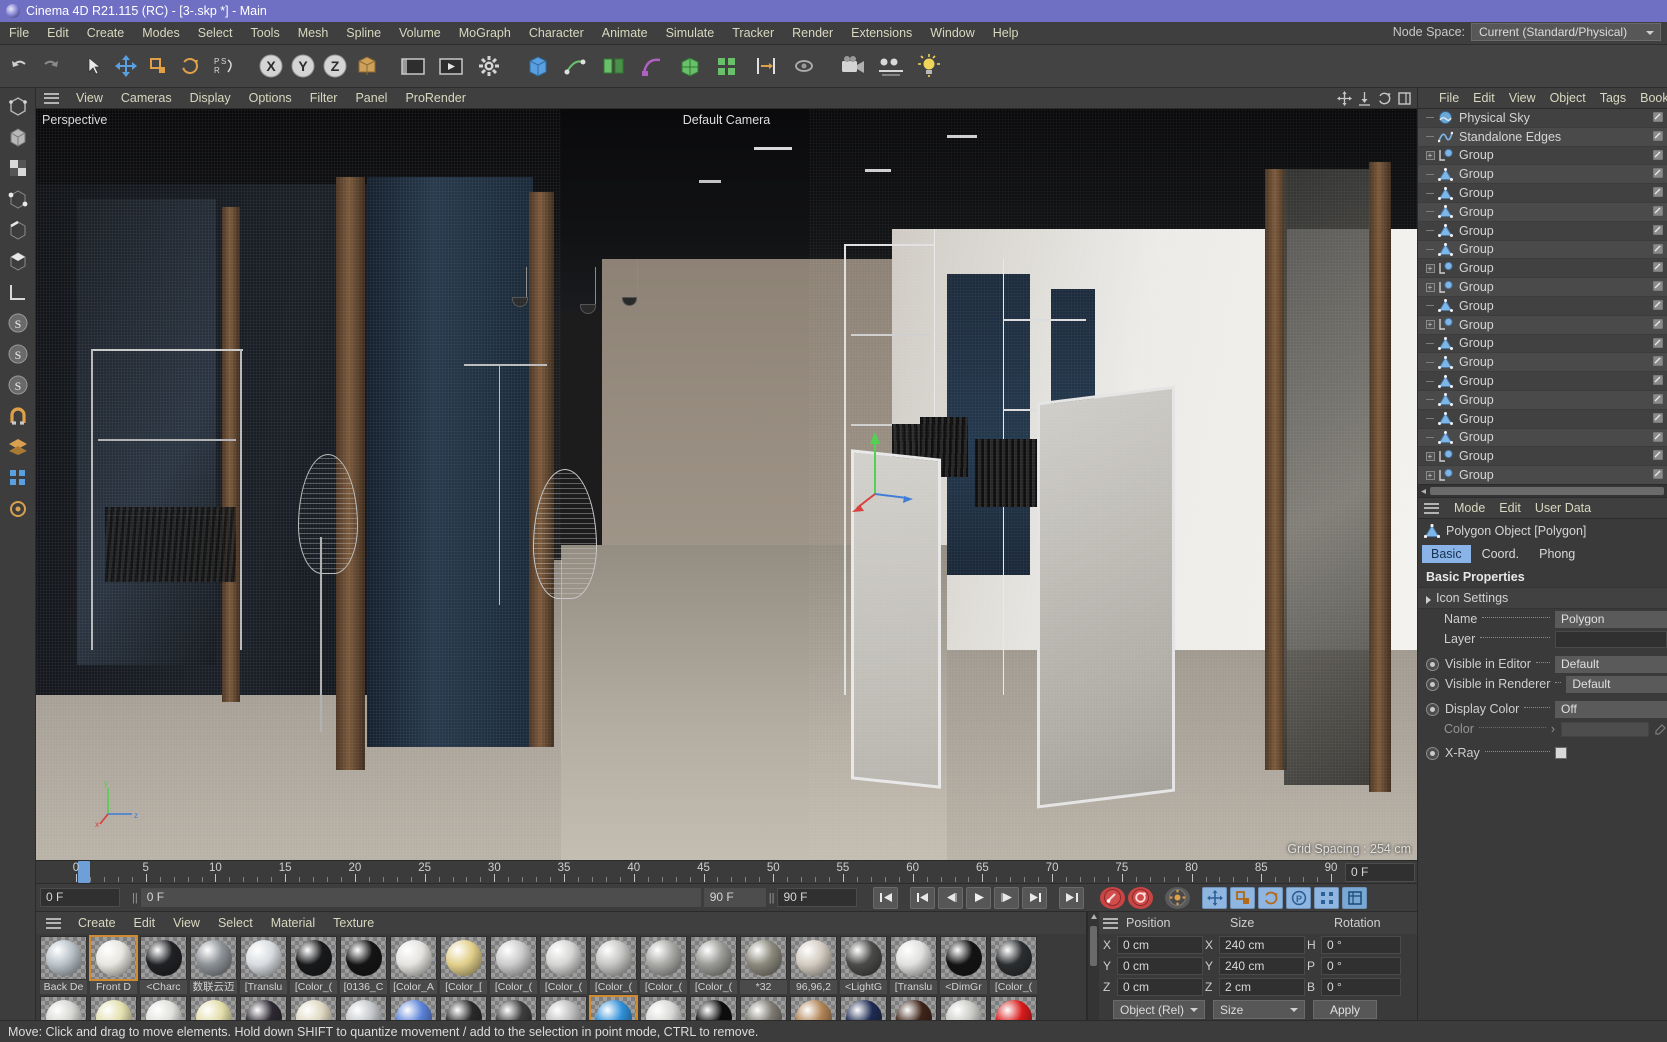  Describe the element at coordinates (18, 385) in the screenshot. I see `viewport-solo-button: S` at that location.